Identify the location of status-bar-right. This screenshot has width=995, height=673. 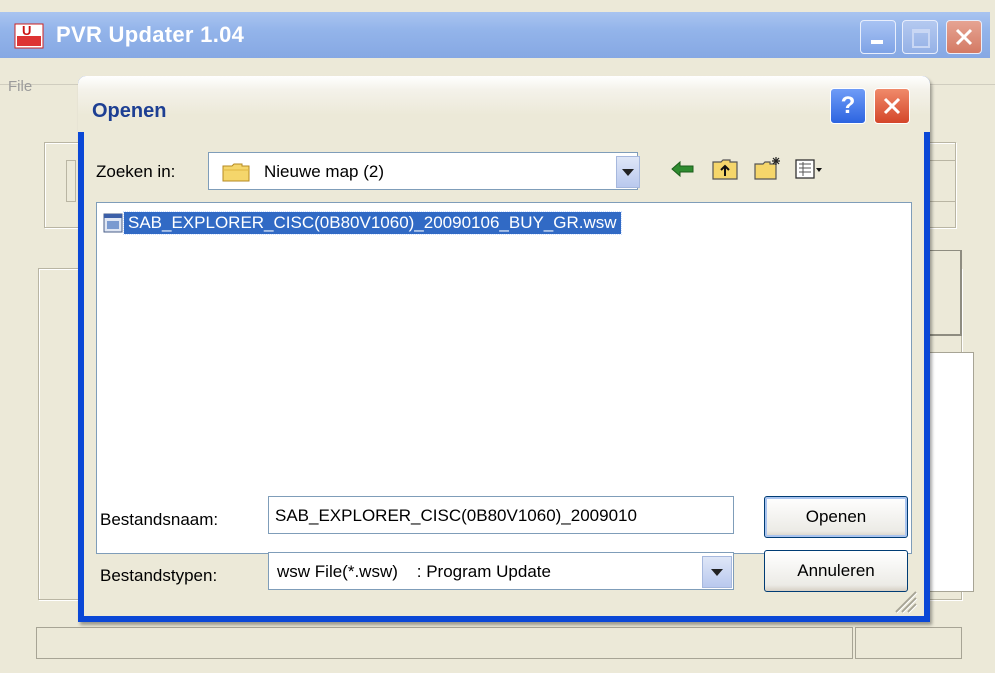
(908, 643).